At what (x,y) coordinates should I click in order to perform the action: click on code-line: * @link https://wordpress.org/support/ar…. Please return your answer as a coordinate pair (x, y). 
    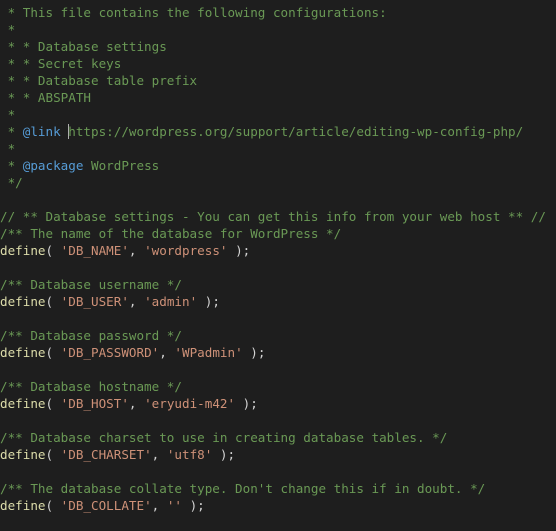
    Looking at the image, I should click on (278, 131).